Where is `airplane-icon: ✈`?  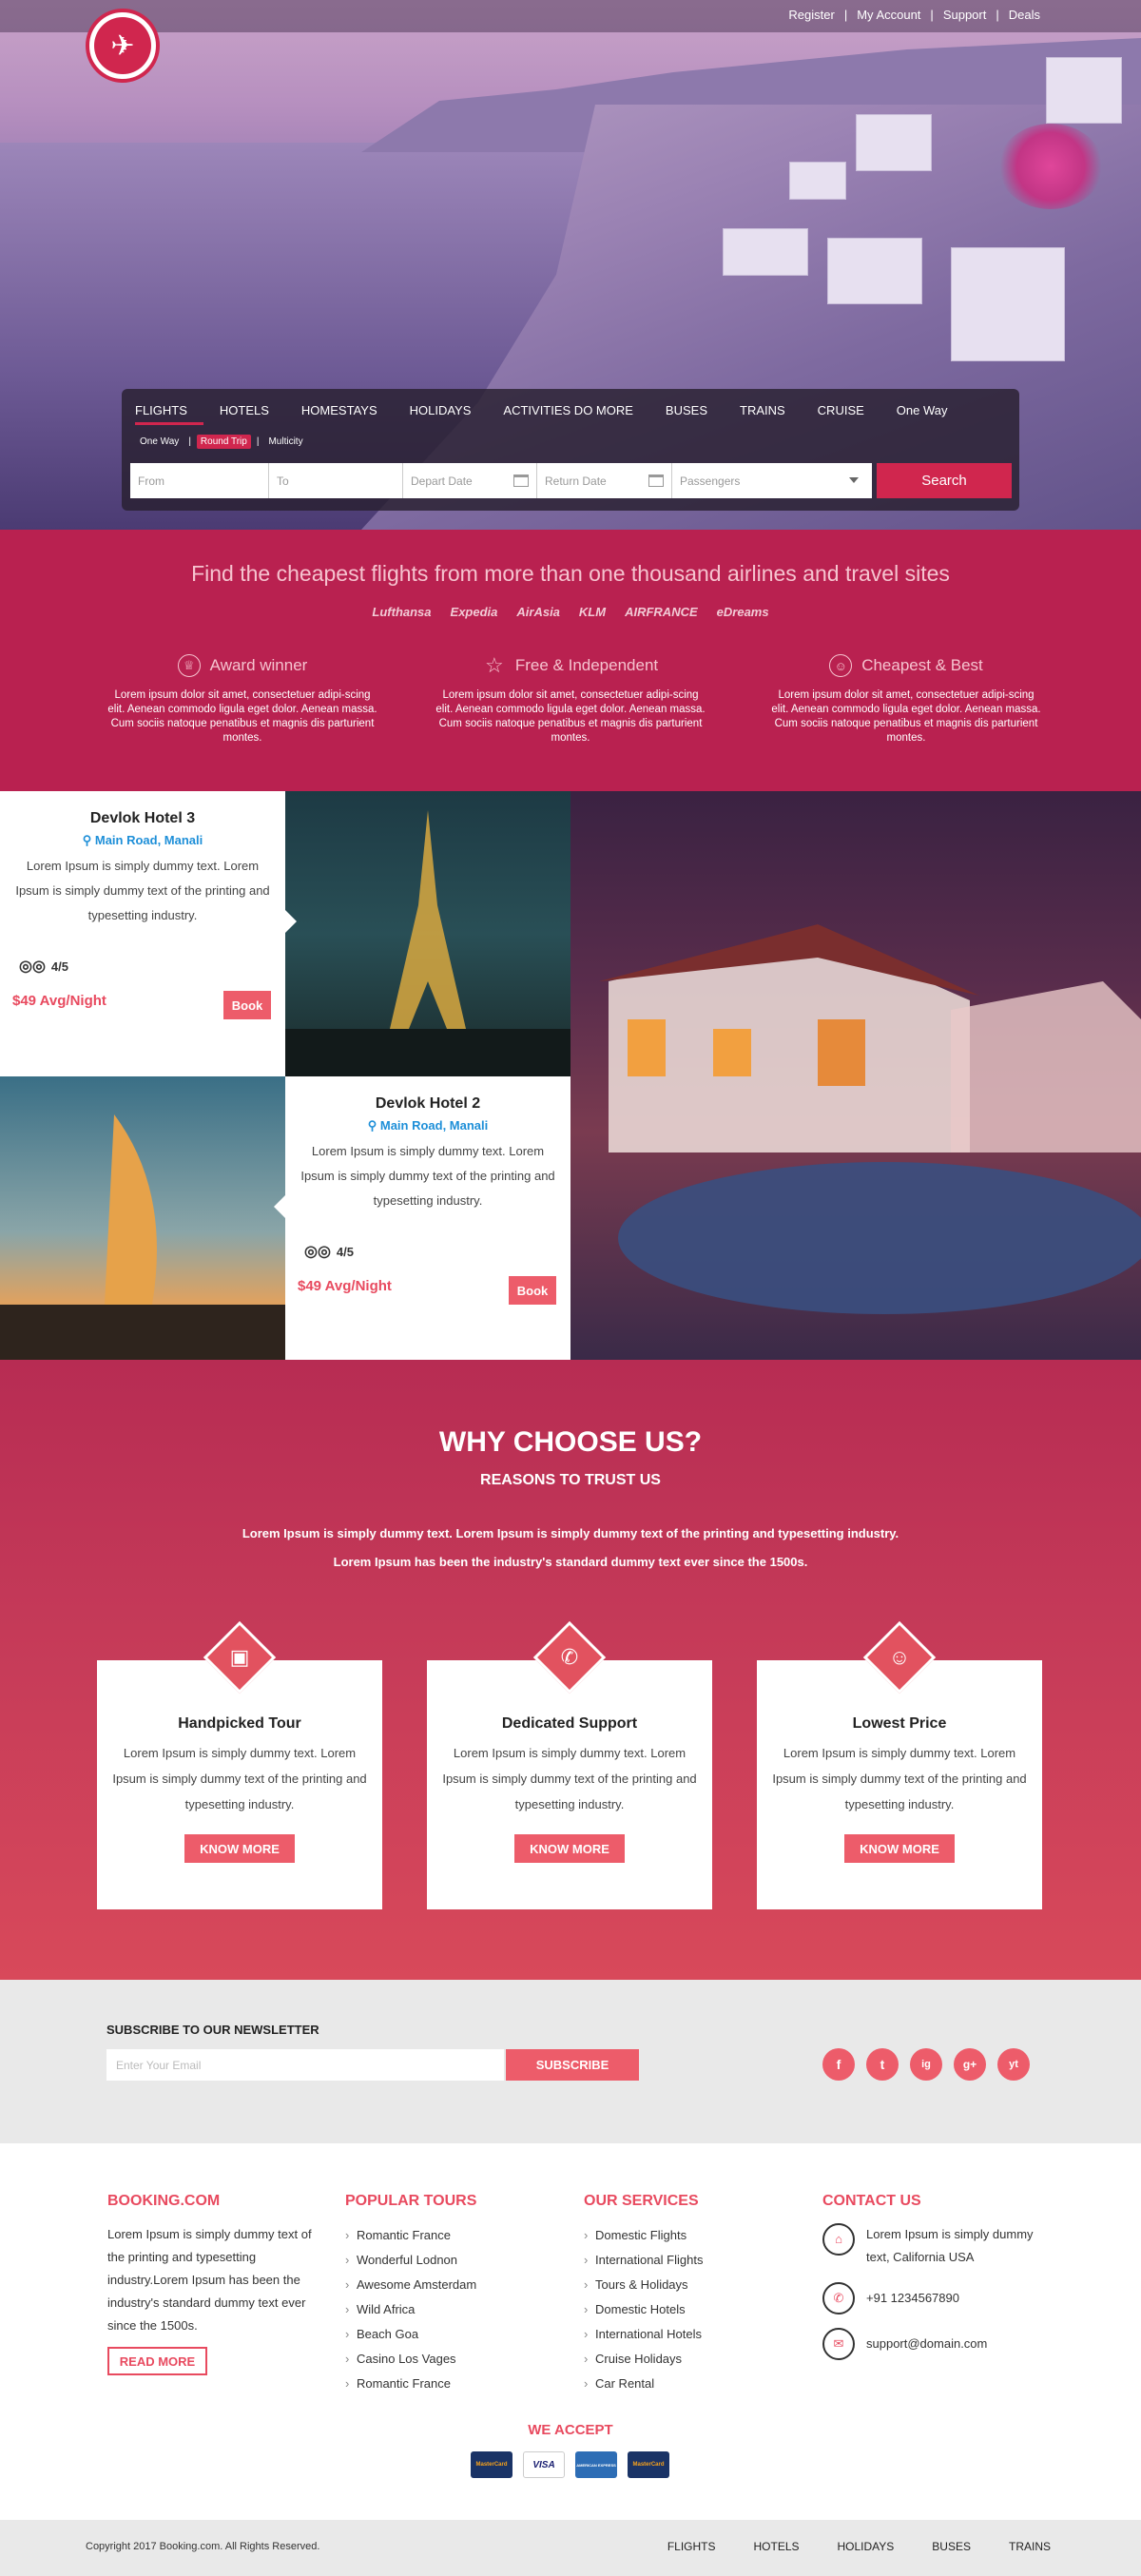
airplane-icon: ✈ is located at coordinates (122, 45).